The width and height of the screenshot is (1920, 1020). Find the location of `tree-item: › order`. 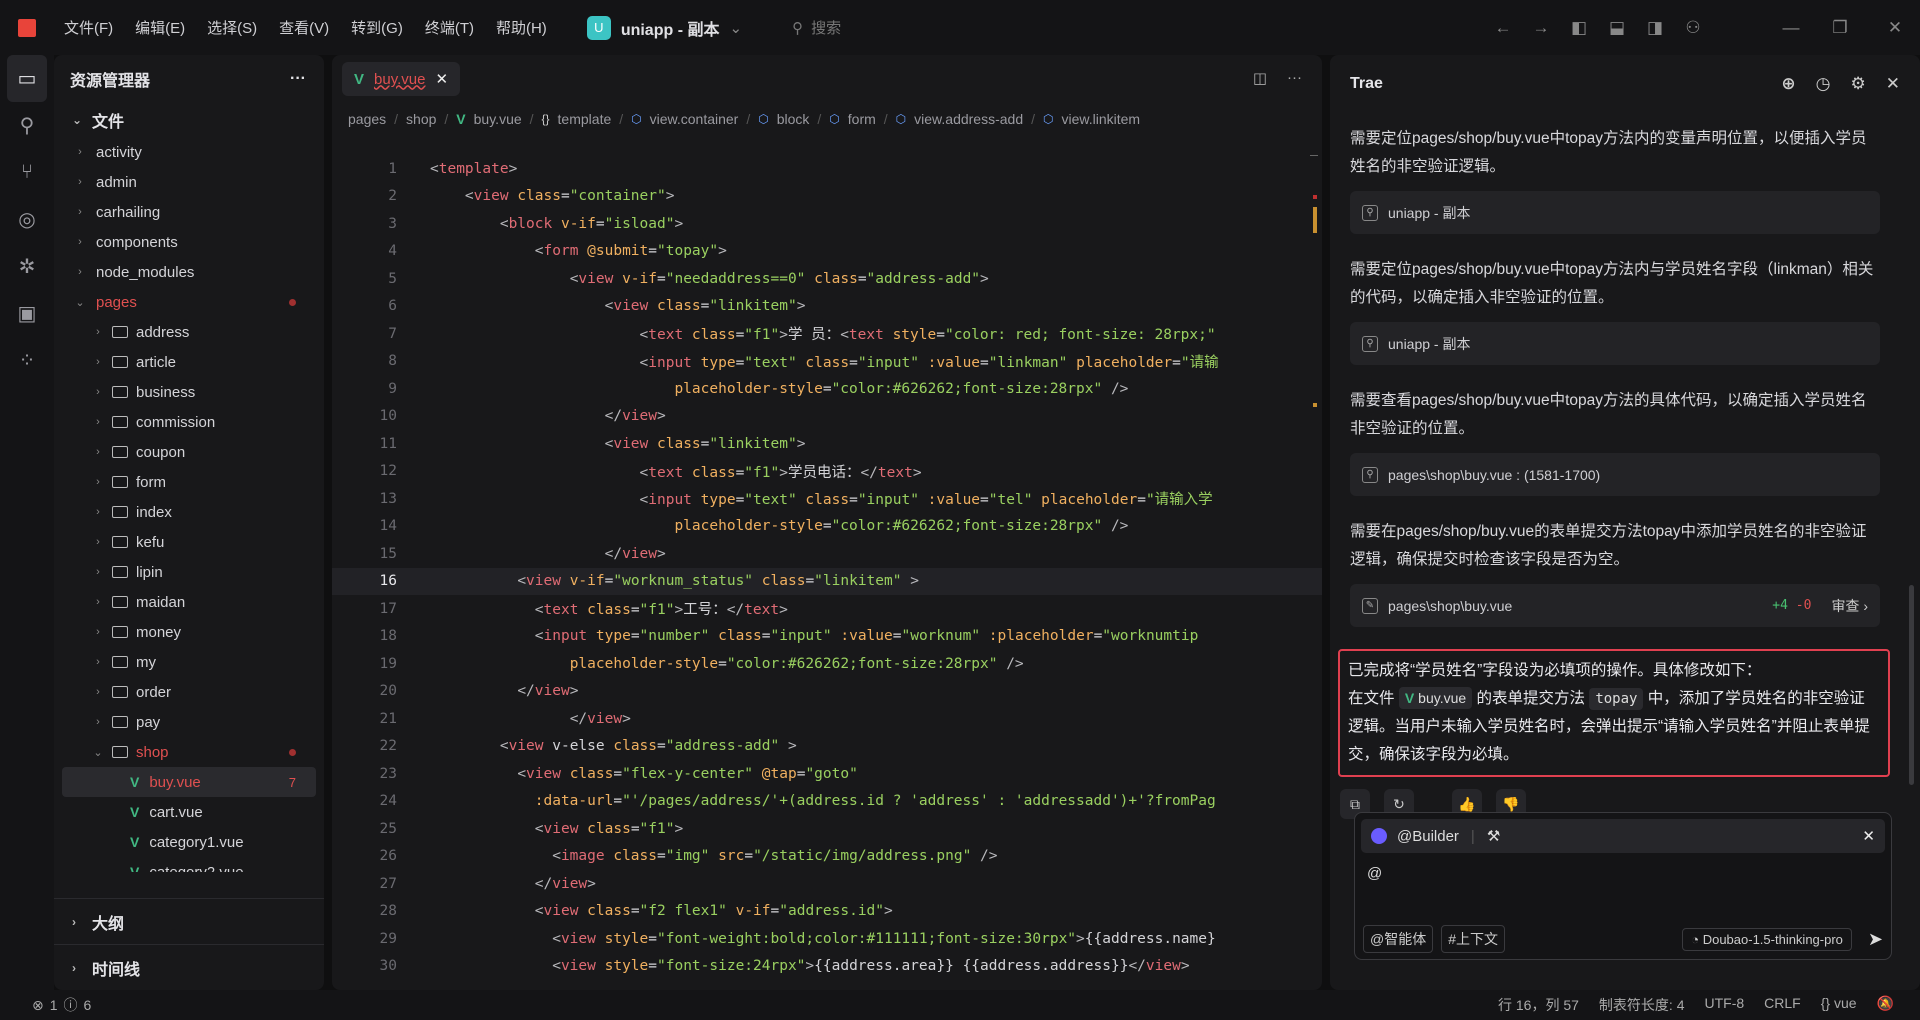

tree-item: › order is located at coordinates (189, 692).